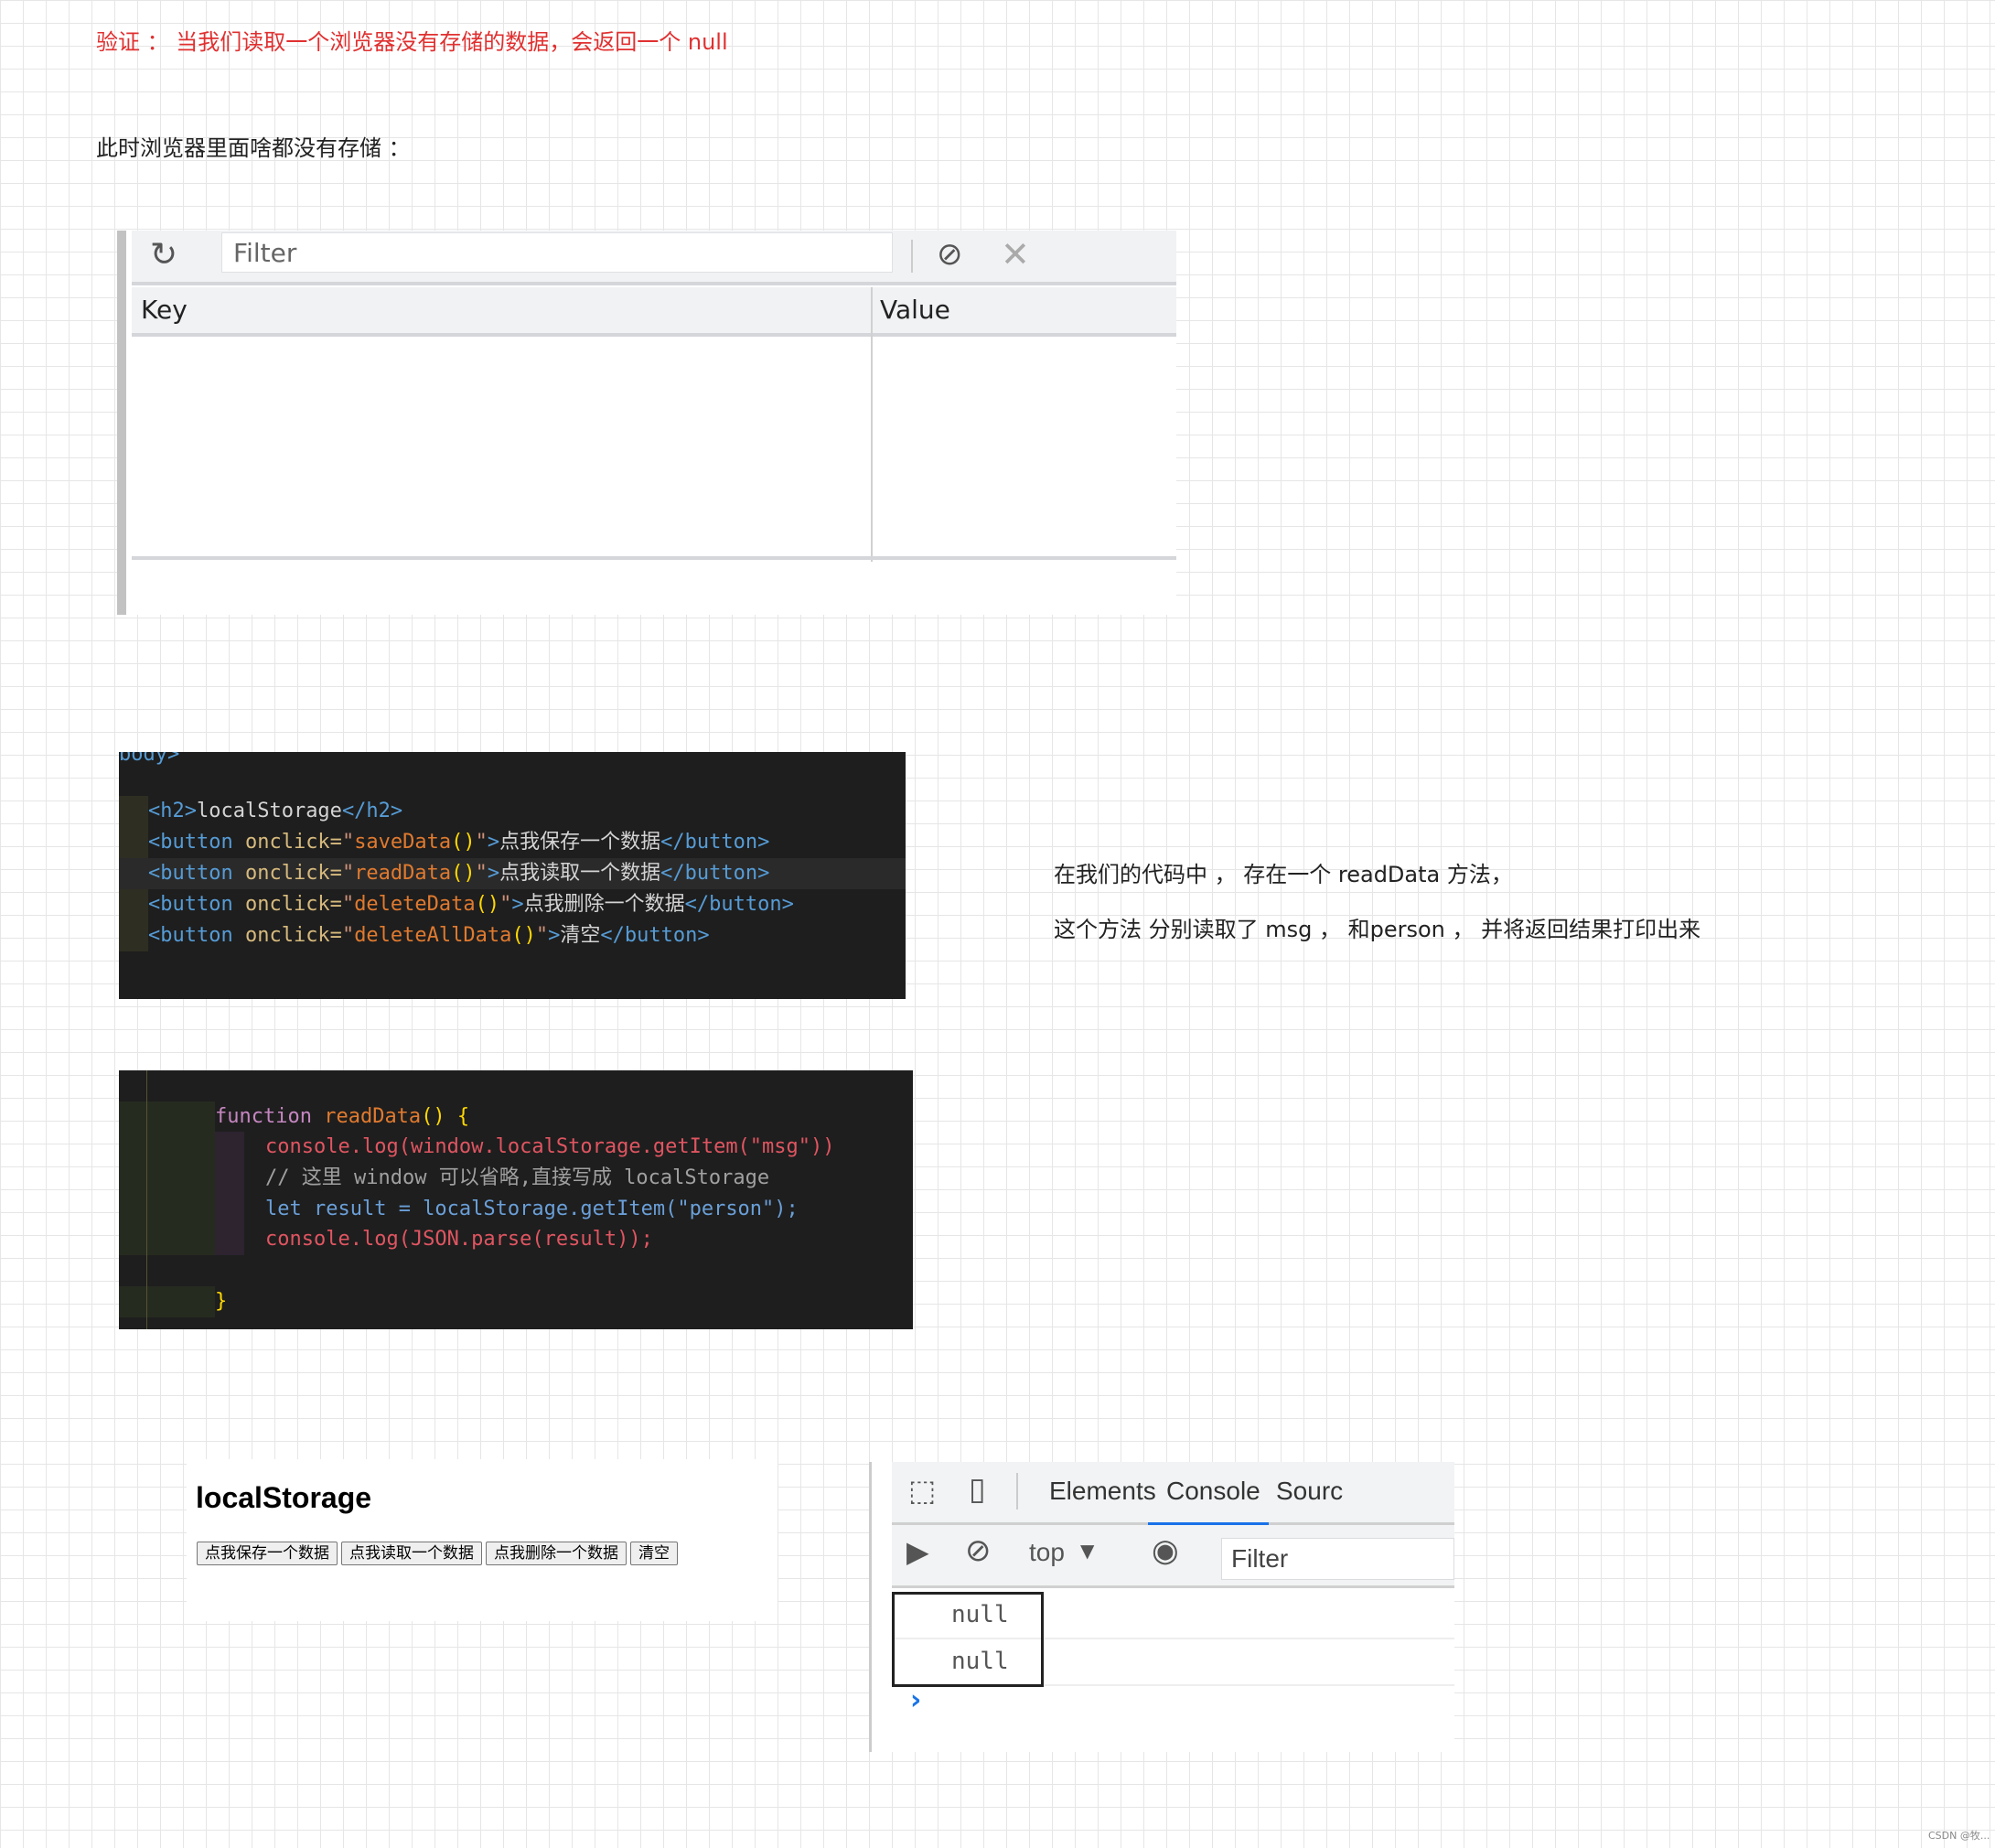 The image size is (1995, 1848). I want to click on console-filter-input: Filter, so click(1337, 1559).